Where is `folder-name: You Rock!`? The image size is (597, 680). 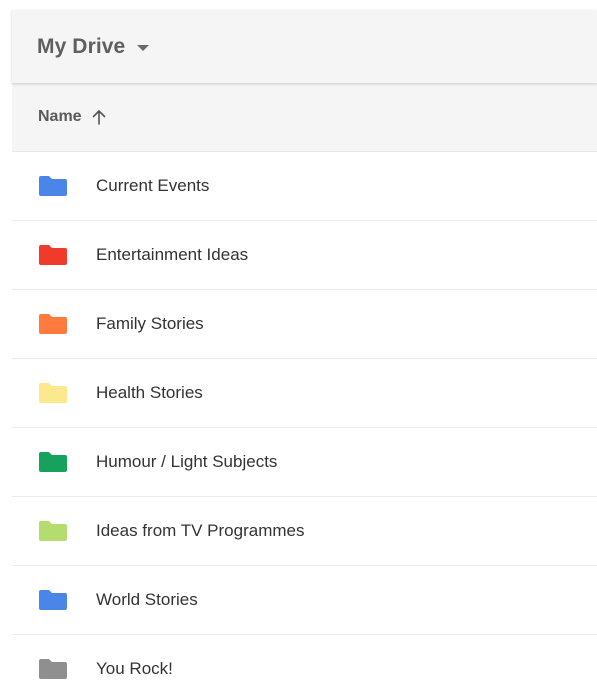 folder-name: You Rock! is located at coordinates (134, 668).